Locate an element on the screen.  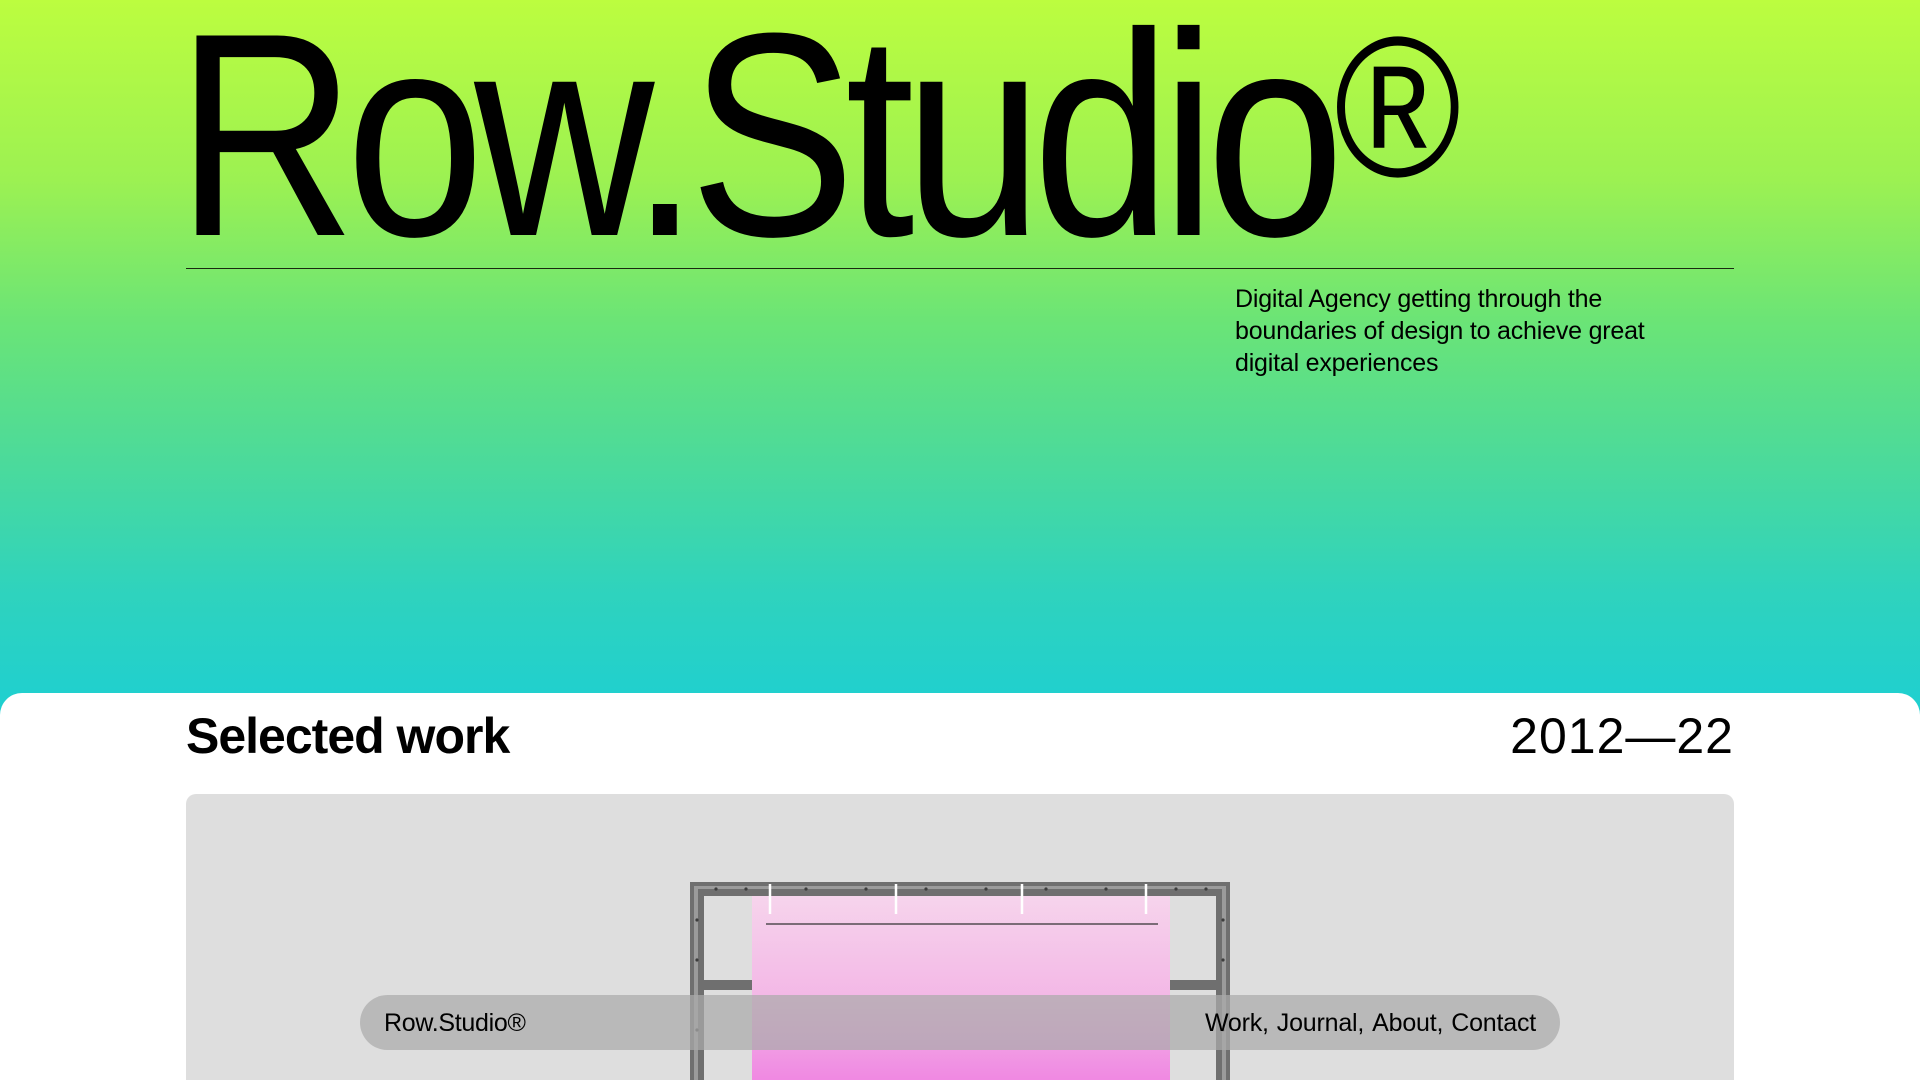
nav-link-work: Work is located at coordinates (1233, 1023).